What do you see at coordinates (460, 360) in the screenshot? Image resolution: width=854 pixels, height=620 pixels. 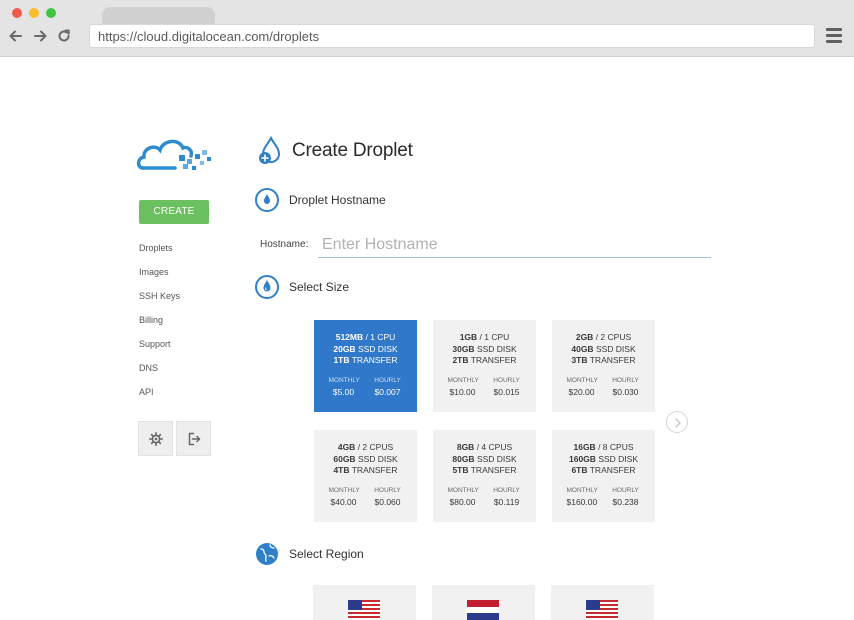 I see `size-transfer: 2TB` at bounding box center [460, 360].